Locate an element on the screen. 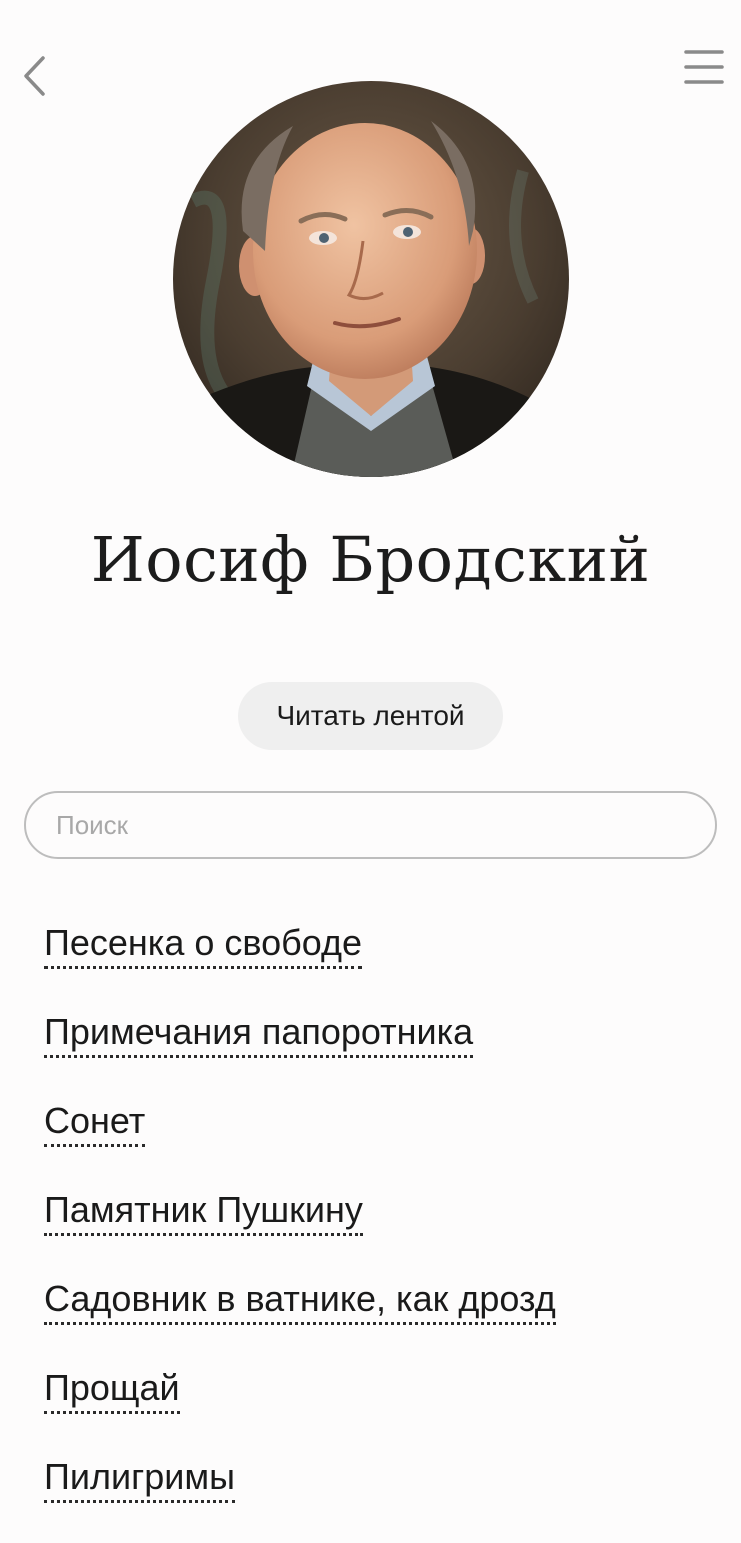 The height and width of the screenshot is (1543, 741). list-item: Прощай is located at coordinates (300, 1409).